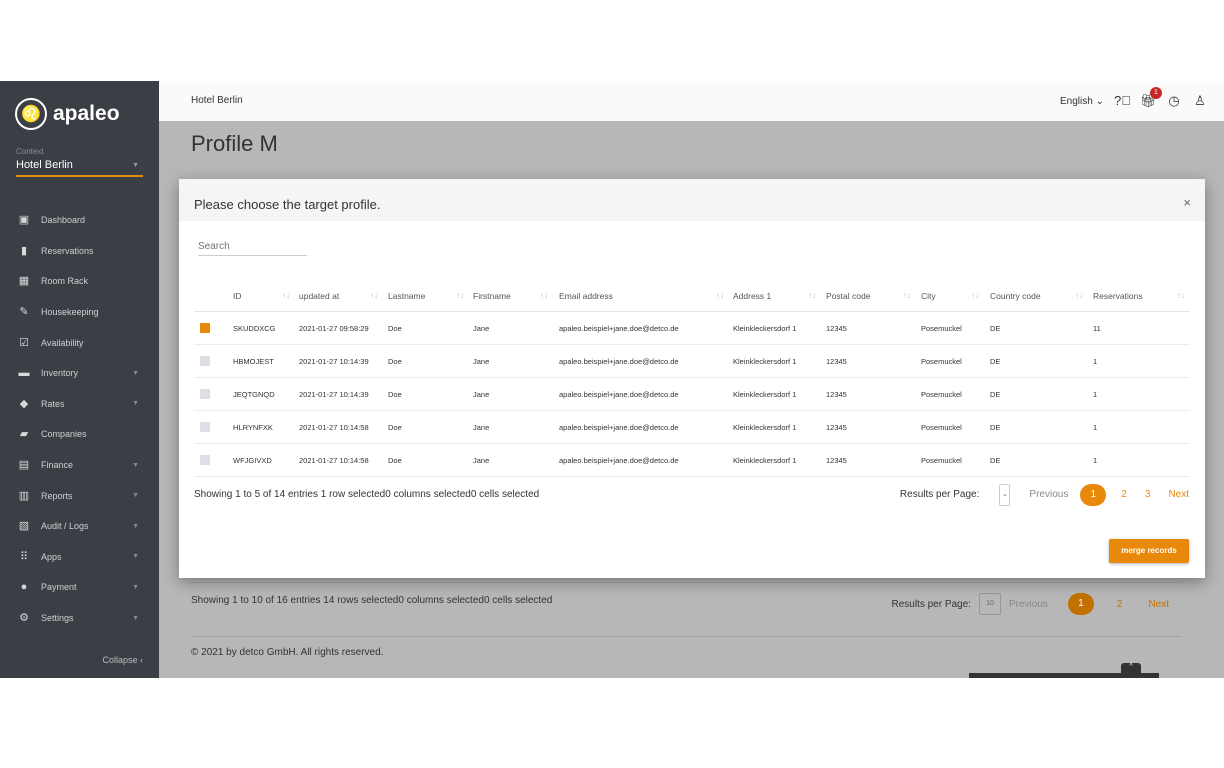 This screenshot has height=768, width=1224. Describe the element at coordinates (79, 618) in the screenshot. I see `sidebar-item-settings: ⚙ Settings ▼` at that location.